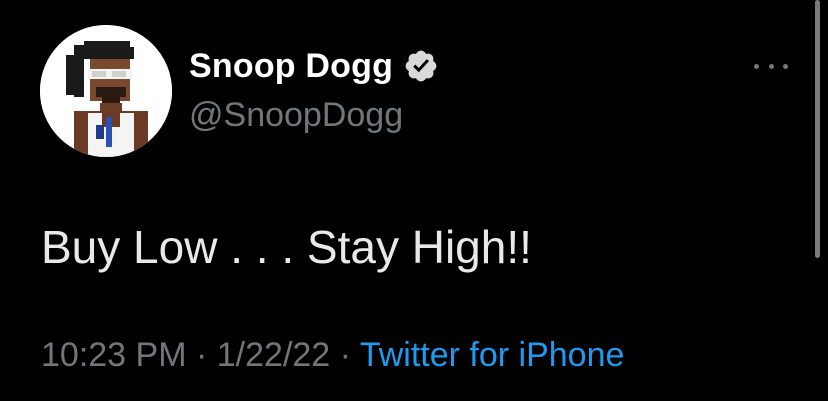  Describe the element at coordinates (332, 355) in the screenshot. I see `tweet-metadata: 10:23 PM · 1/22/22 · Twitter for iPhone` at that location.